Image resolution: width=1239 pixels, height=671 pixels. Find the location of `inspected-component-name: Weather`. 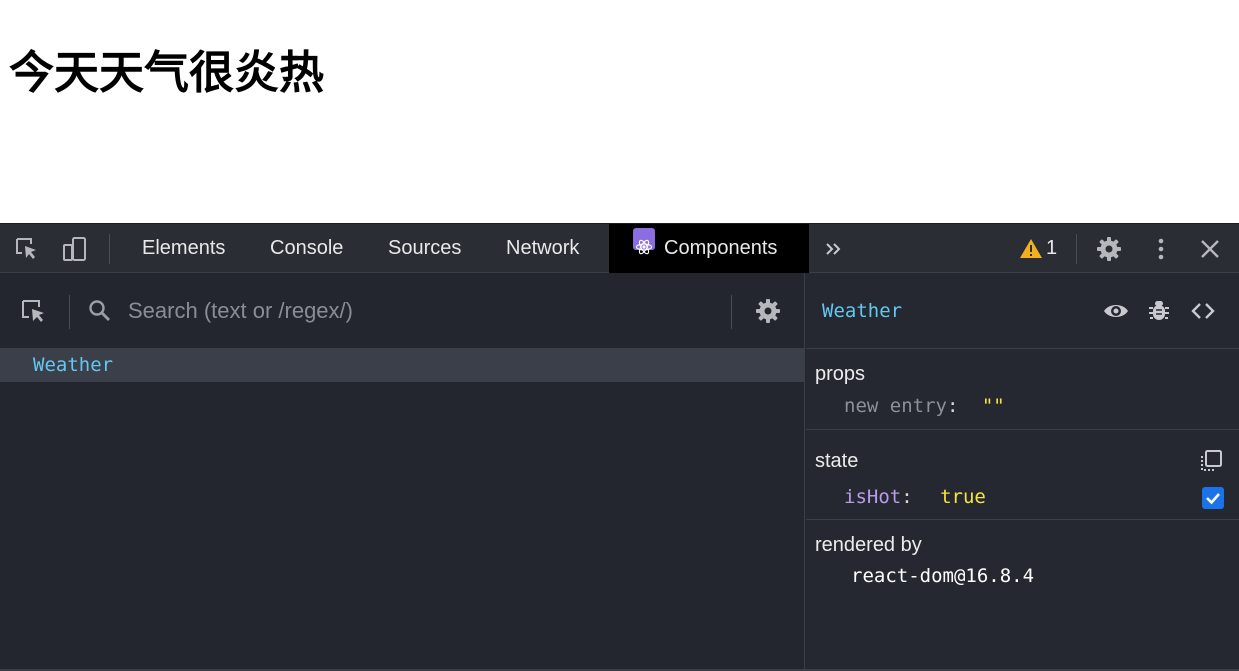

inspected-component-name: Weather is located at coordinates (862, 311).